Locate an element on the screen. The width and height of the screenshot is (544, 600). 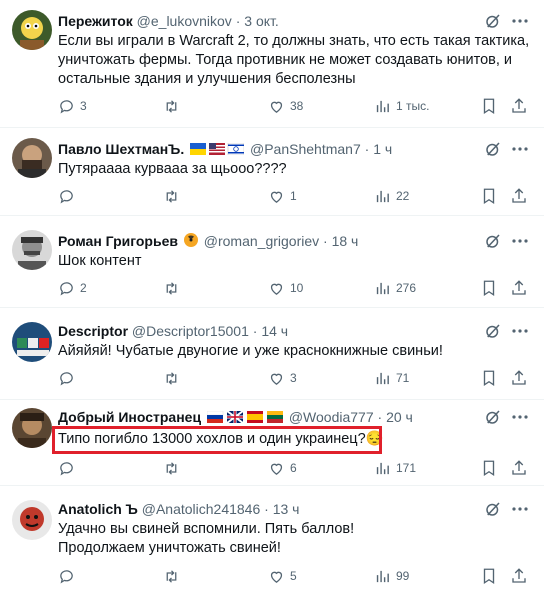
timestamp: 3 окт. is located at coordinates (261, 21).